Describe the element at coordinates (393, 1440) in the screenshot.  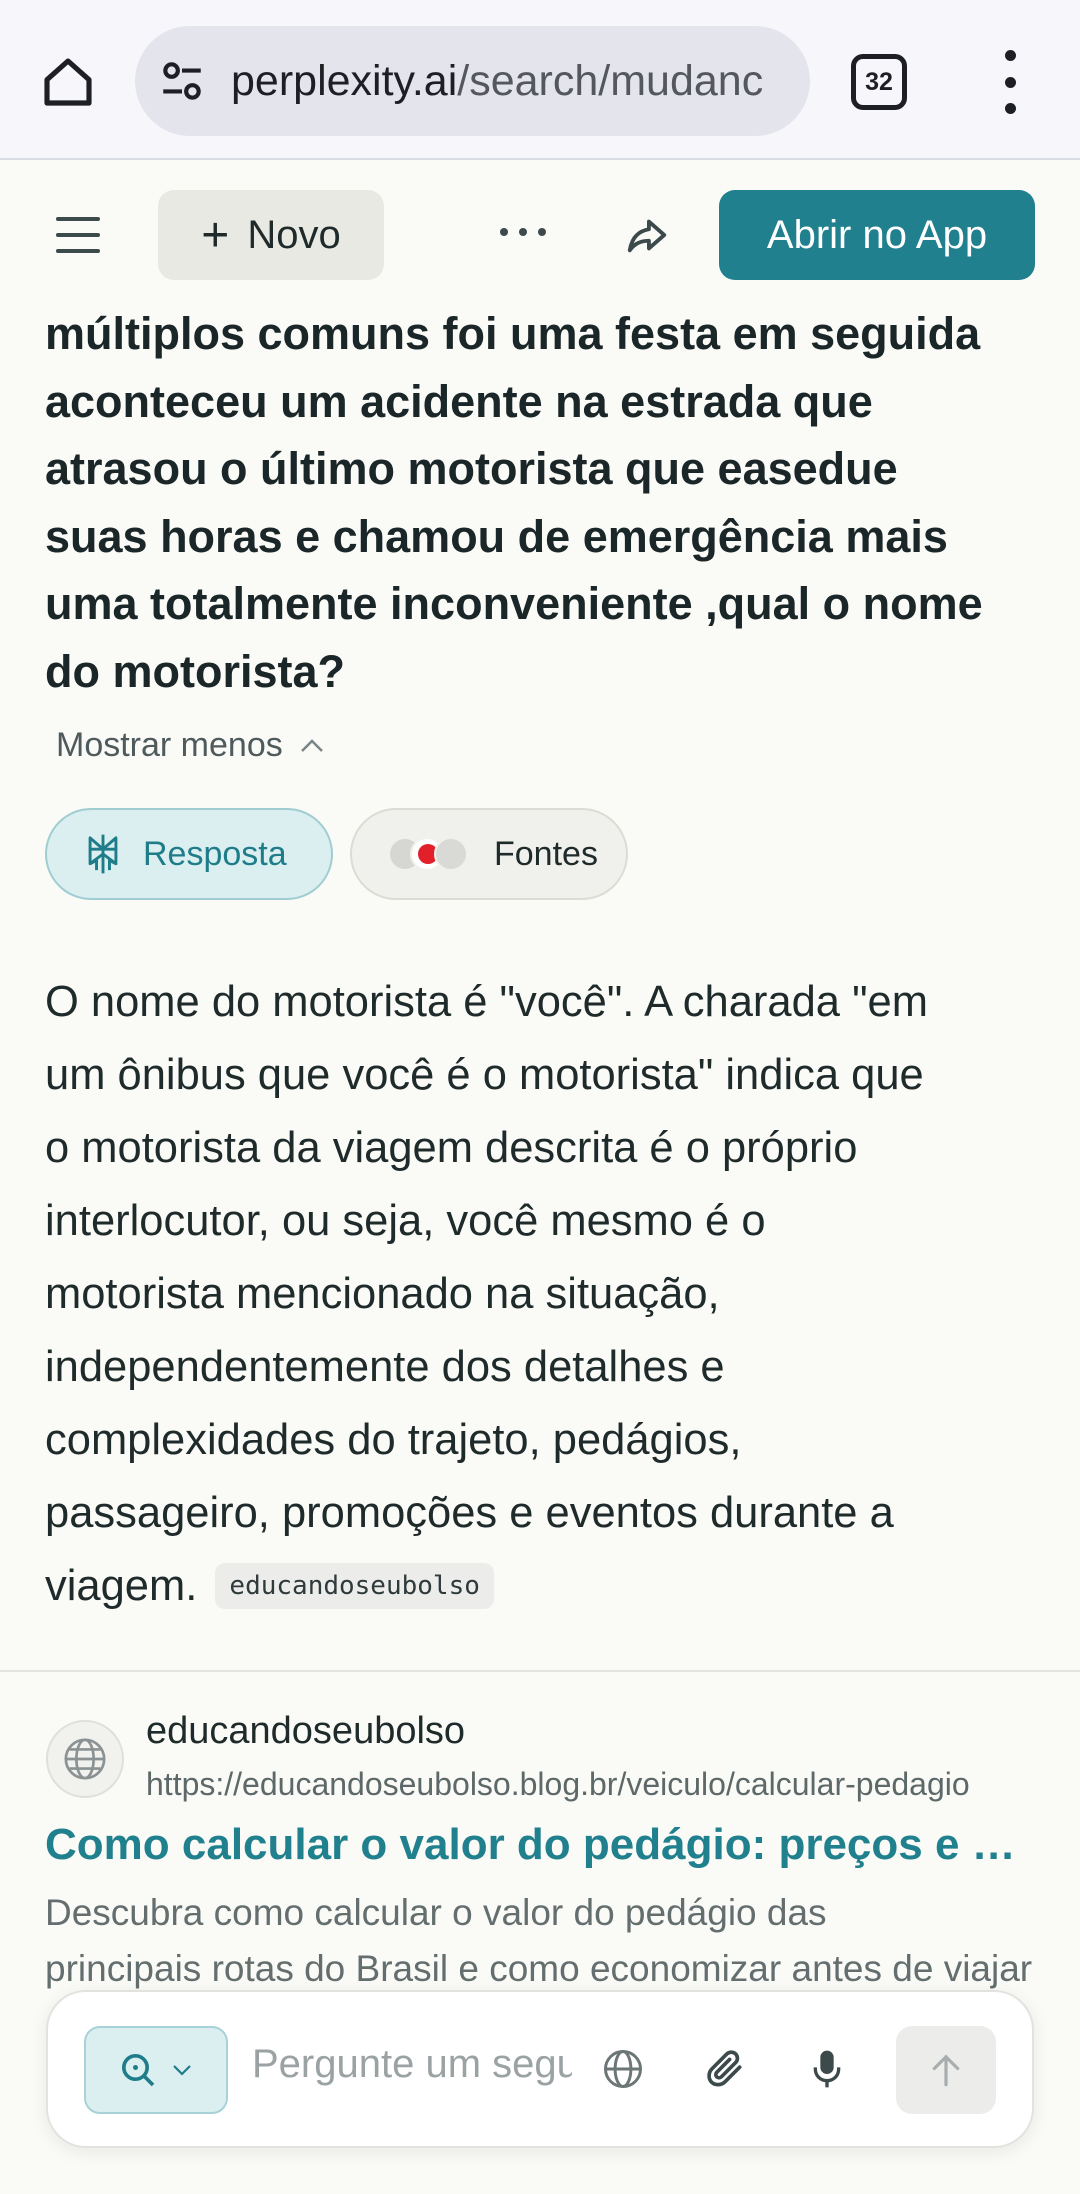
I see `answer-line: complexidades do trajeto, pedágios,` at that location.